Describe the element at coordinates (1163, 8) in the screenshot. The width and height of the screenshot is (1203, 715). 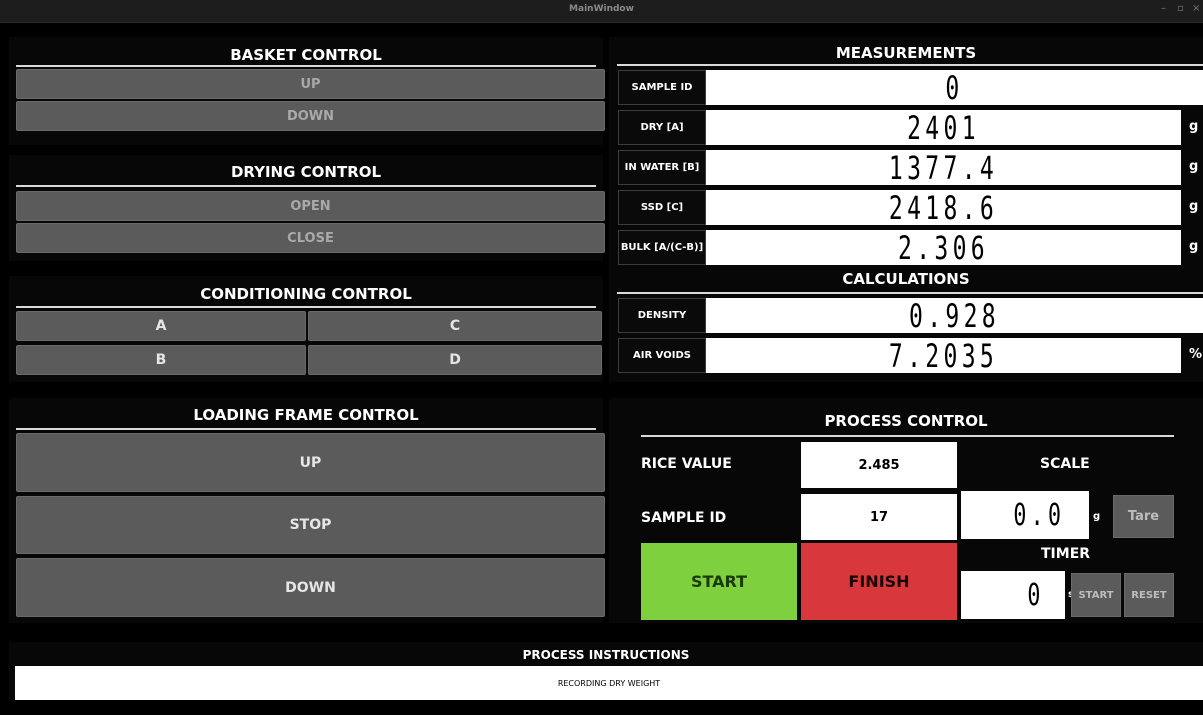
I see `minimize-icon: –` at that location.